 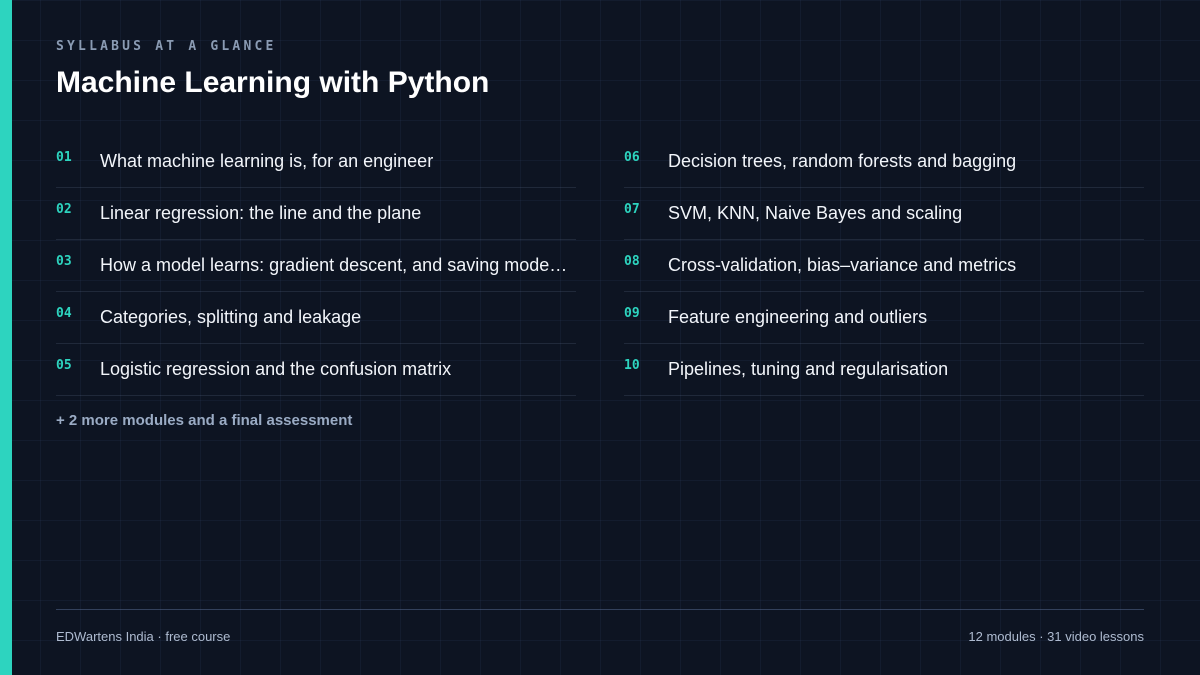 I want to click on footer-provider: EDWartens India · free course, so click(x=143, y=636).